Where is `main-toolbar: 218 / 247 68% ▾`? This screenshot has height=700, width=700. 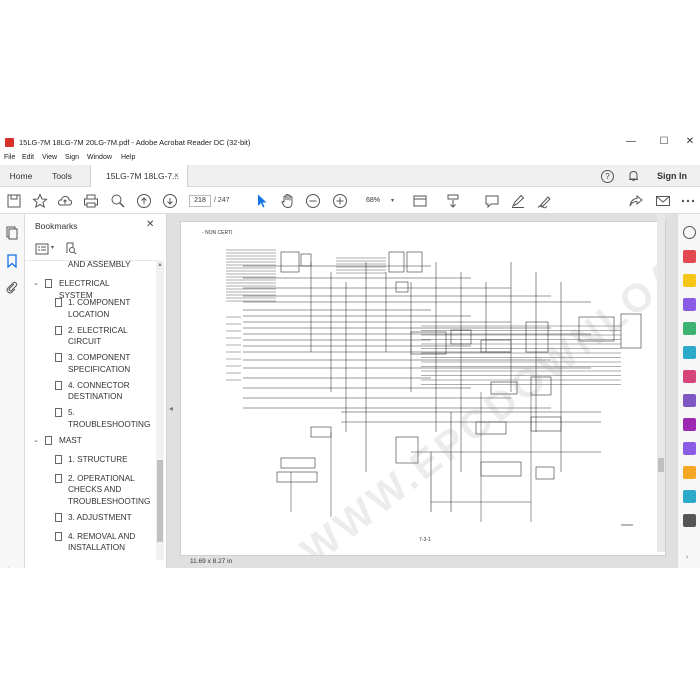 main-toolbar: 218 / 247 68% ▾ is located at coordinates (350, 201).